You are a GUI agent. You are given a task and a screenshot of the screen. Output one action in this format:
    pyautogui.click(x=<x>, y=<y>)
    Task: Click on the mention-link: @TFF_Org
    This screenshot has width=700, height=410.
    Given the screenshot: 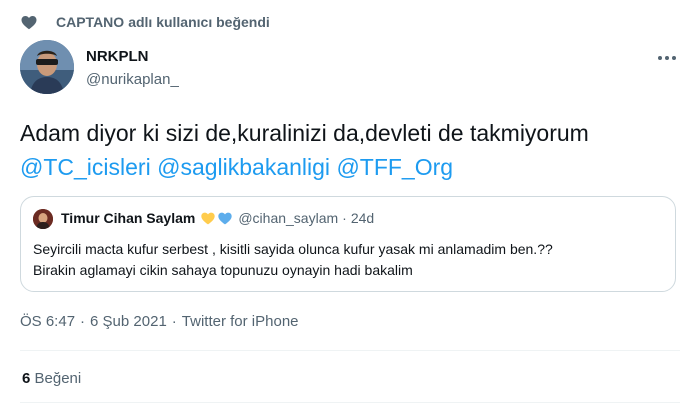 What is the action you would take?
    pyautogui.click(x=394, y=167)
    